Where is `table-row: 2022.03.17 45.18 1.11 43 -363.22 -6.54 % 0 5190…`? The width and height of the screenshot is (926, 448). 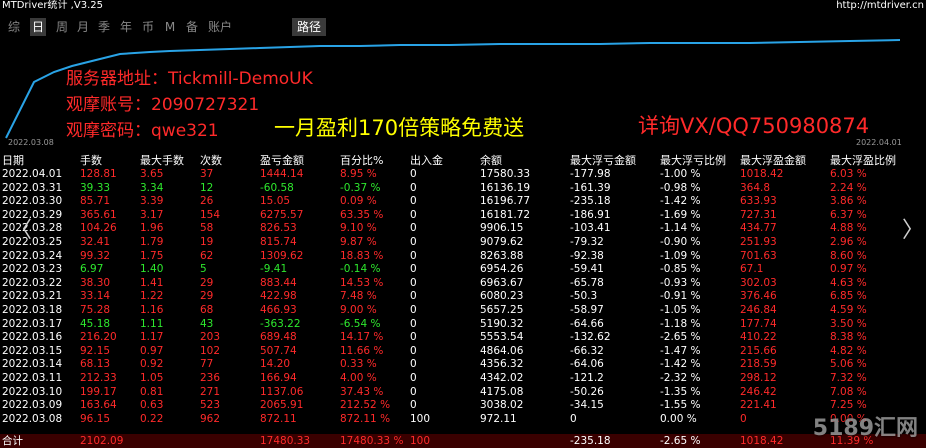 table-row: 2022.03.17 45.18 1.11 43 -363.22 -6.54 % 0 5190… is located at coordinates (463, 325).